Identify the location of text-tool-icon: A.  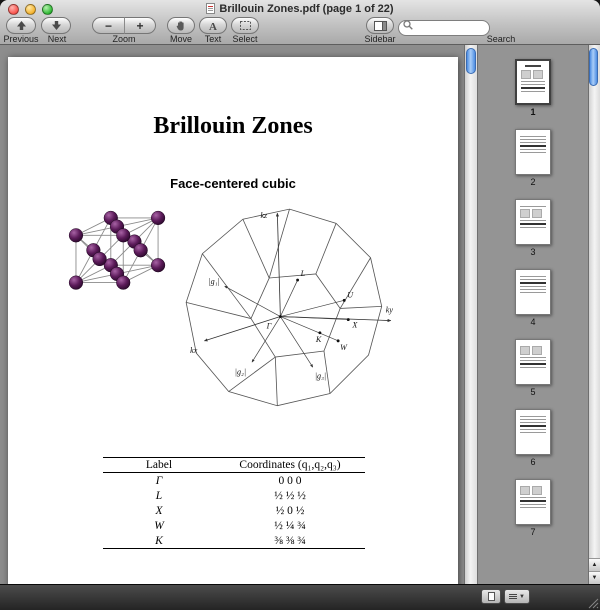
(213, 26).